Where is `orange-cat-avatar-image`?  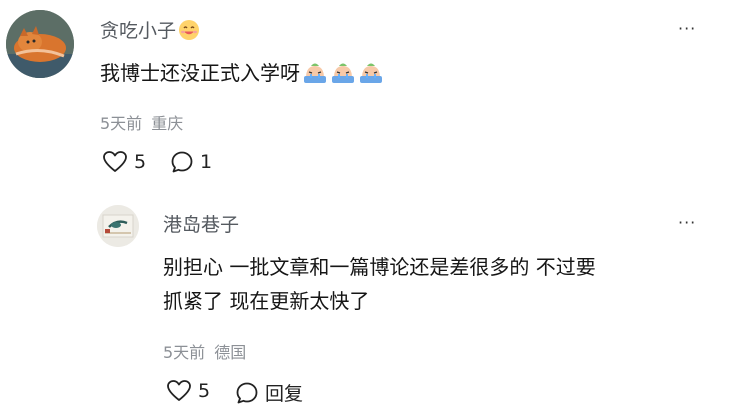
orange-cat-avatar-image is located at coordinates (40, 44).